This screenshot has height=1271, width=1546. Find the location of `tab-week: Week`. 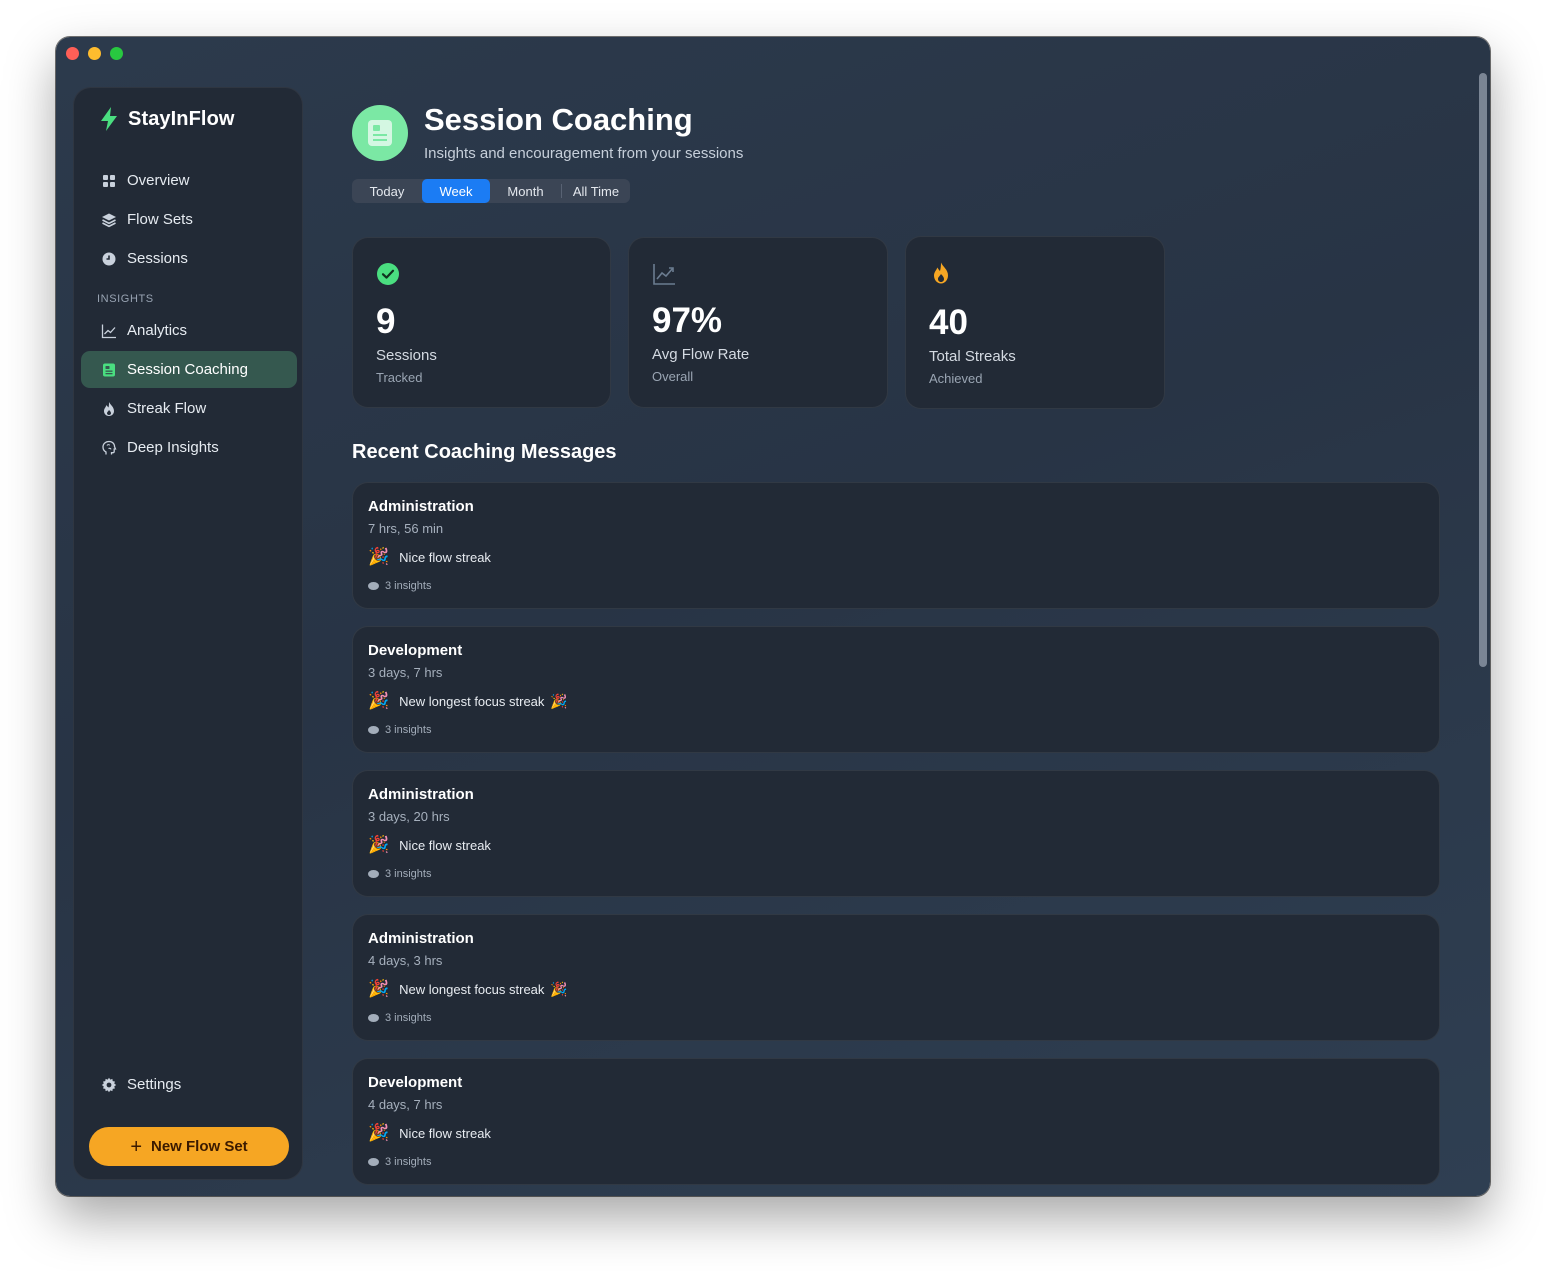

tab-week: Week is located at coordinates (456, 191).